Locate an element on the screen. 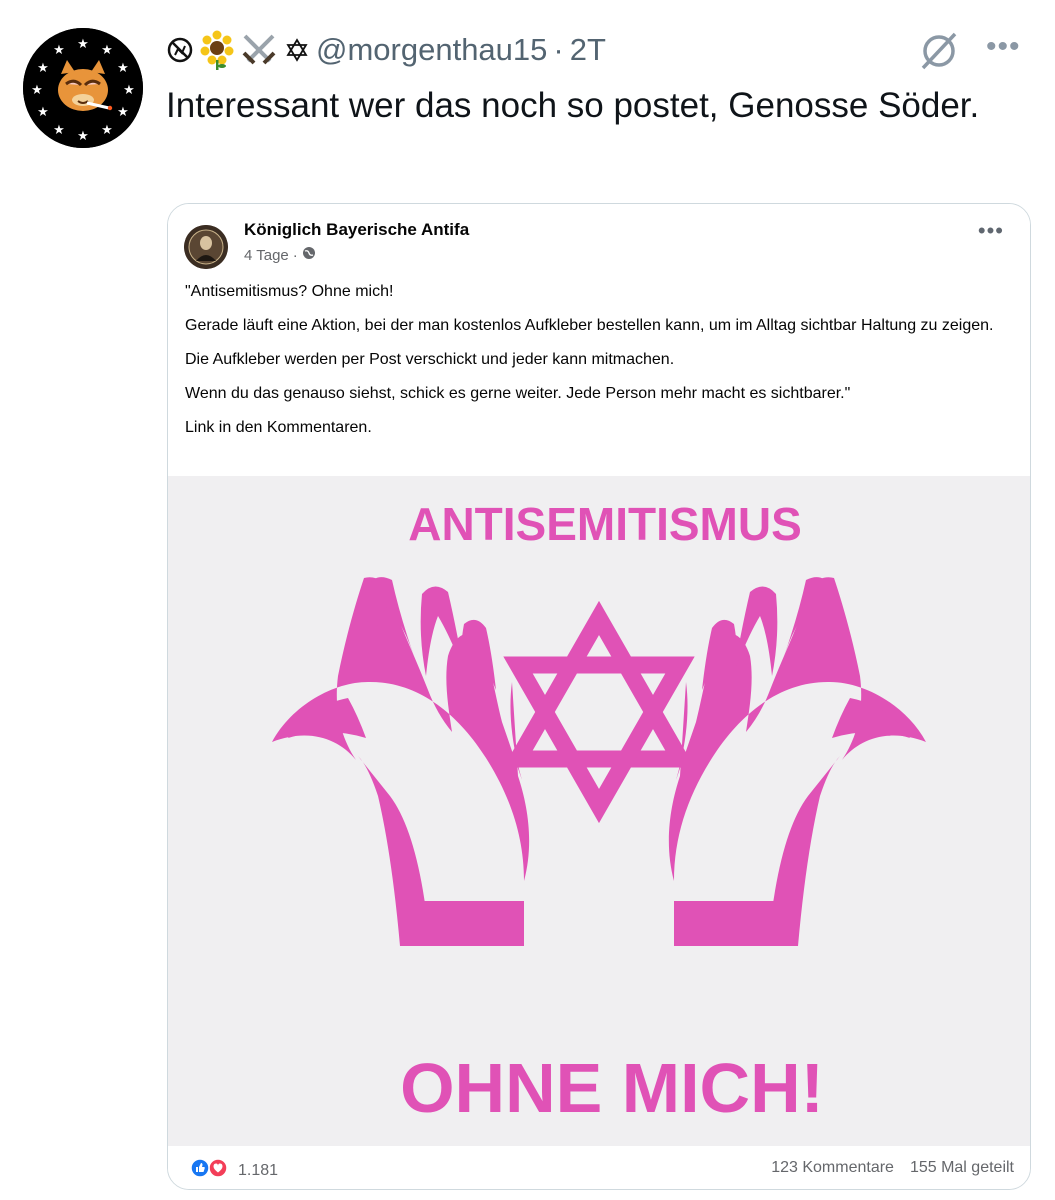 Image resolution: width=1055 pixels, height=1200 pixels. globe-icon is located at coordinates (309, 255).